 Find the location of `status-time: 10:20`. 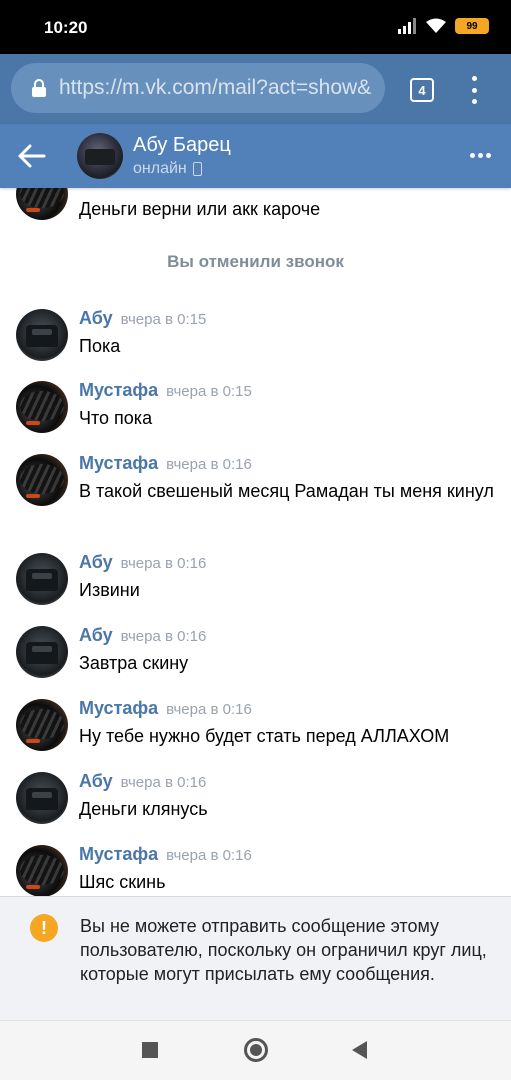

status-time: 10:20 is located at coordinates (66, 27).